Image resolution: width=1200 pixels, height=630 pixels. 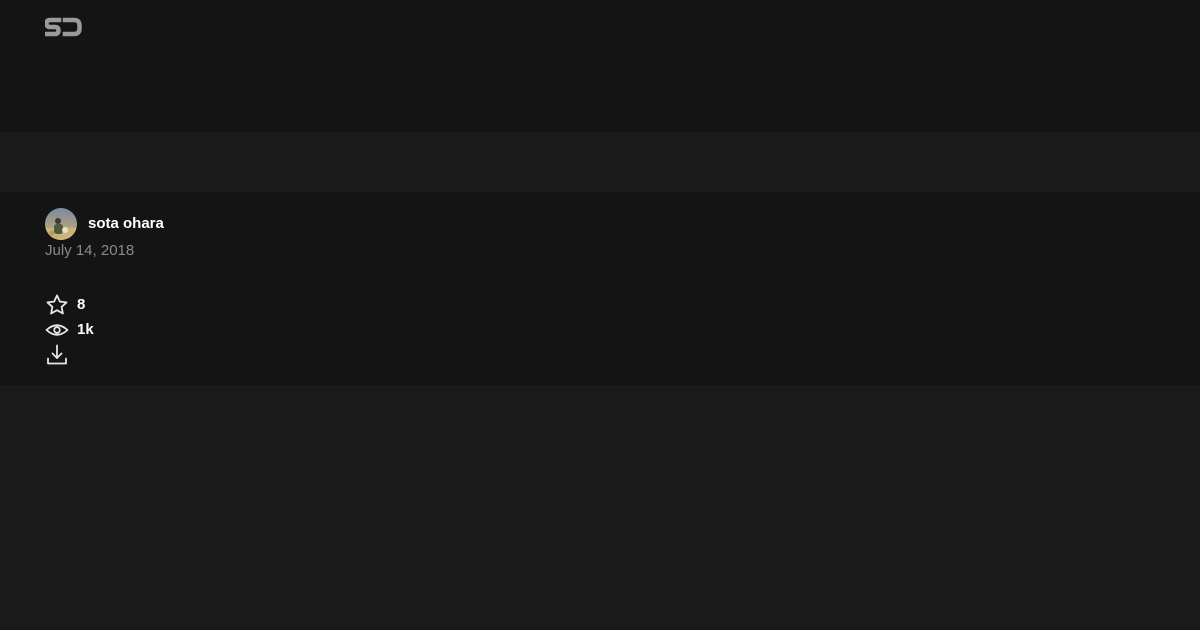 What do you see at coordinates (57, 330) in the screenshot?
I see `eye-icon` at bounding box center [57, 330].